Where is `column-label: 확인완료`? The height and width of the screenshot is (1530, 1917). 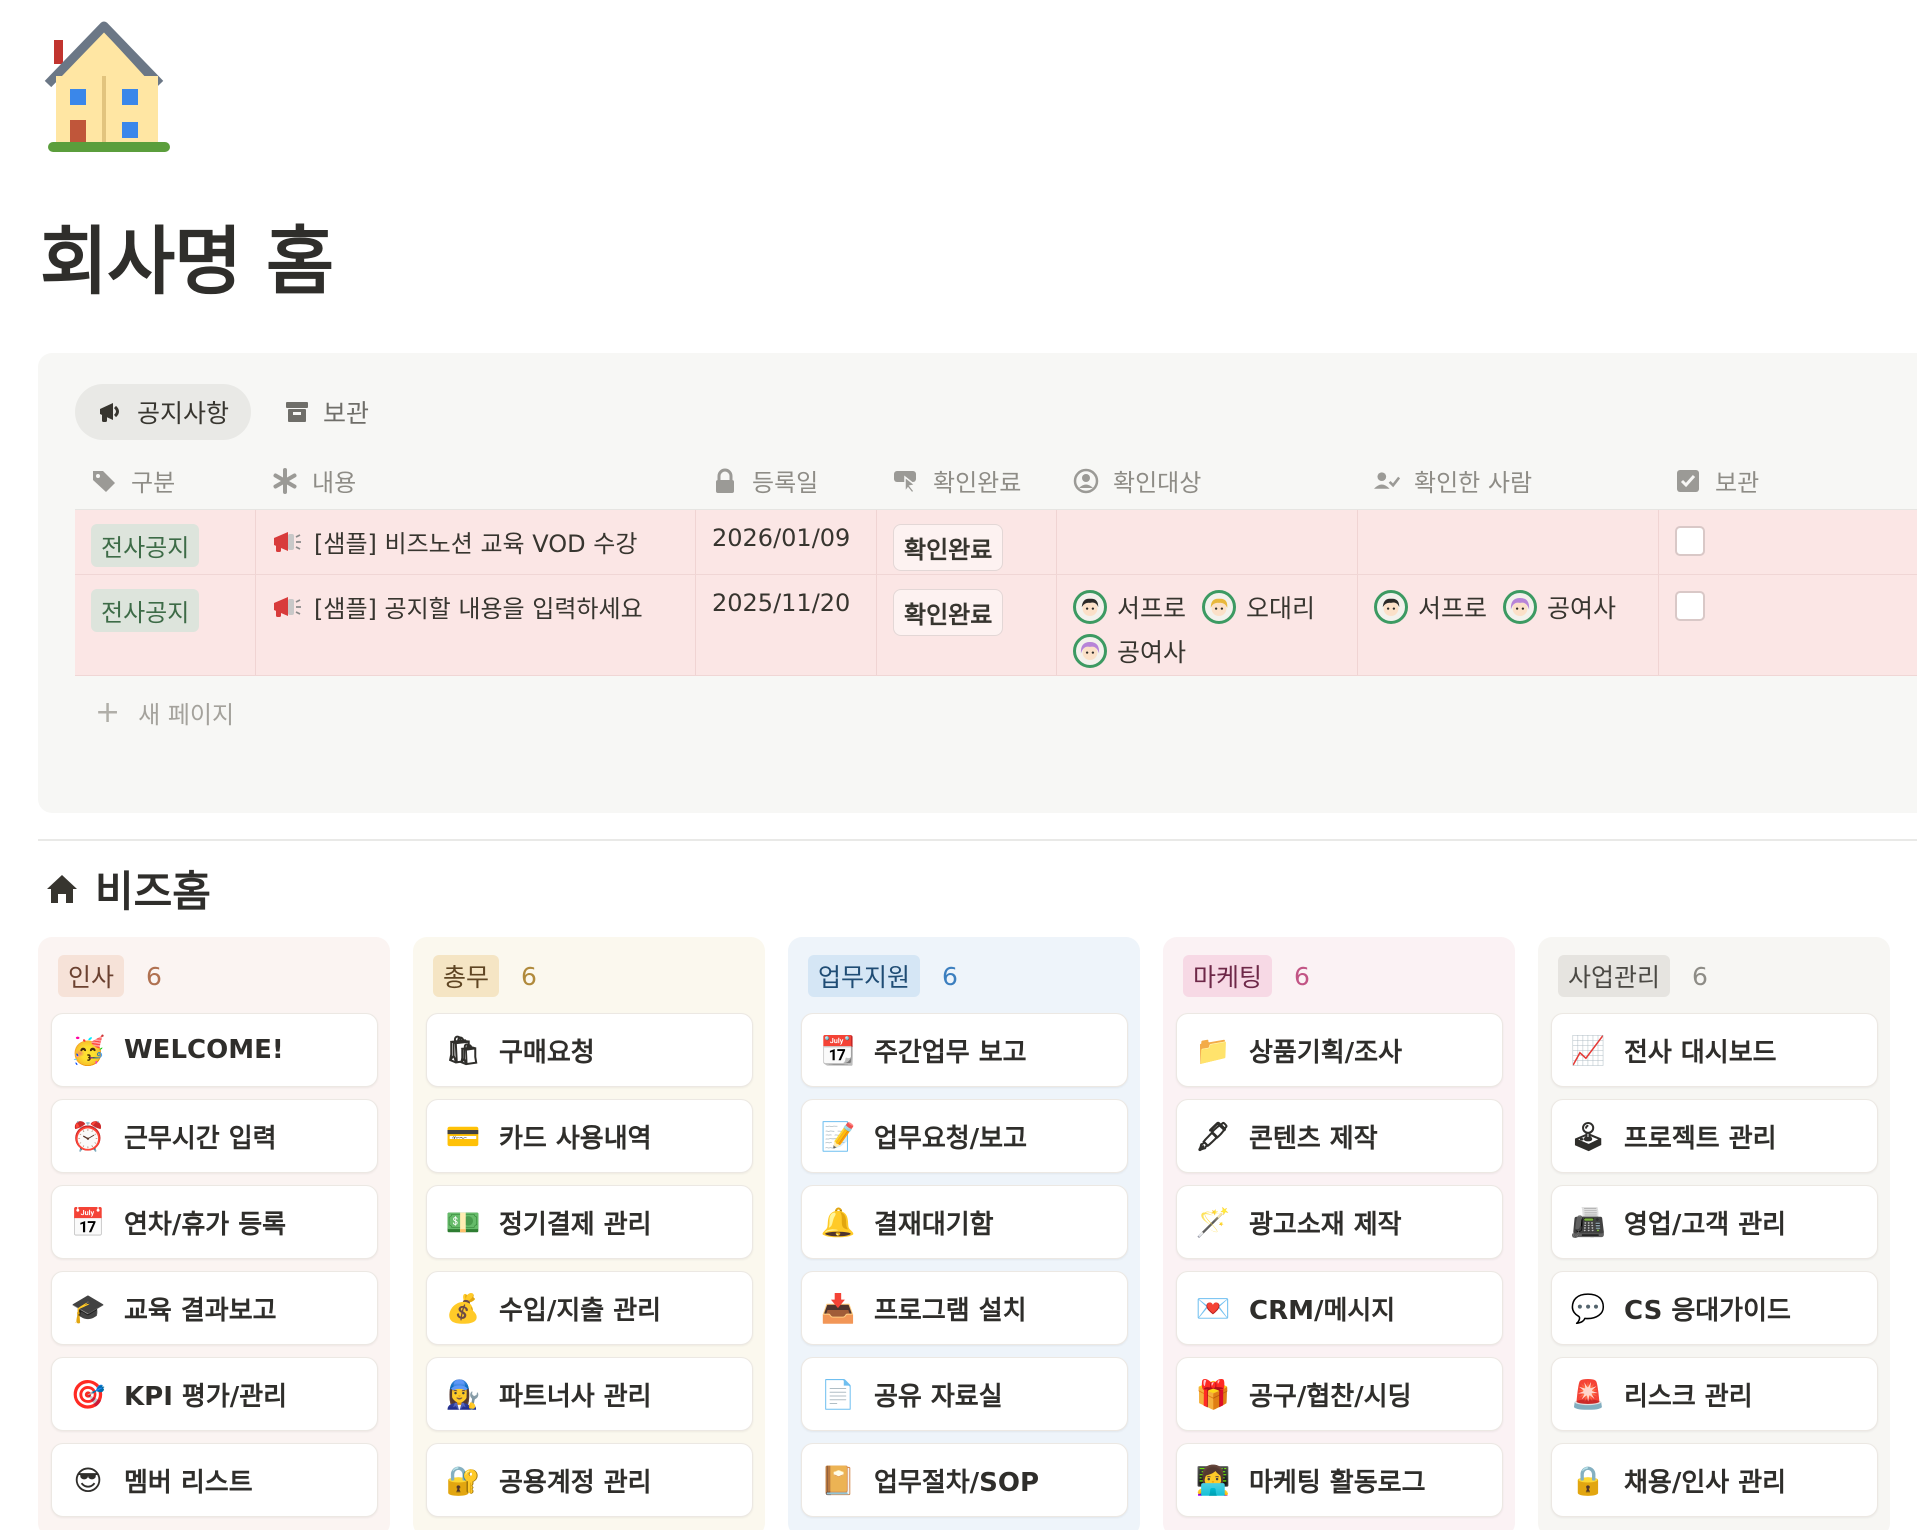 column-label: 확인완료 is located at coordinates (977, 483).